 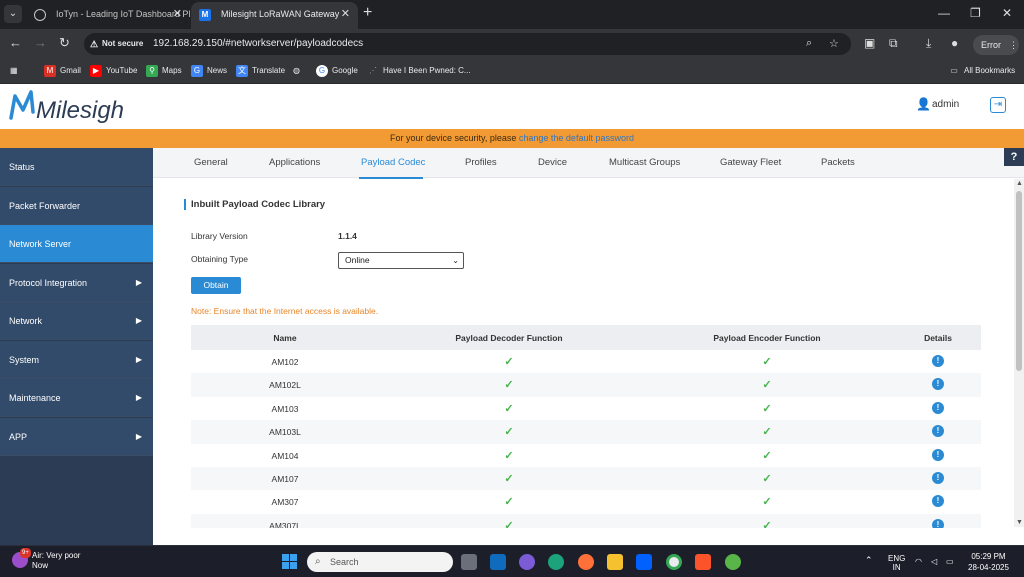 I want to click on file-explorer-icon, so click(x=615, y=562).